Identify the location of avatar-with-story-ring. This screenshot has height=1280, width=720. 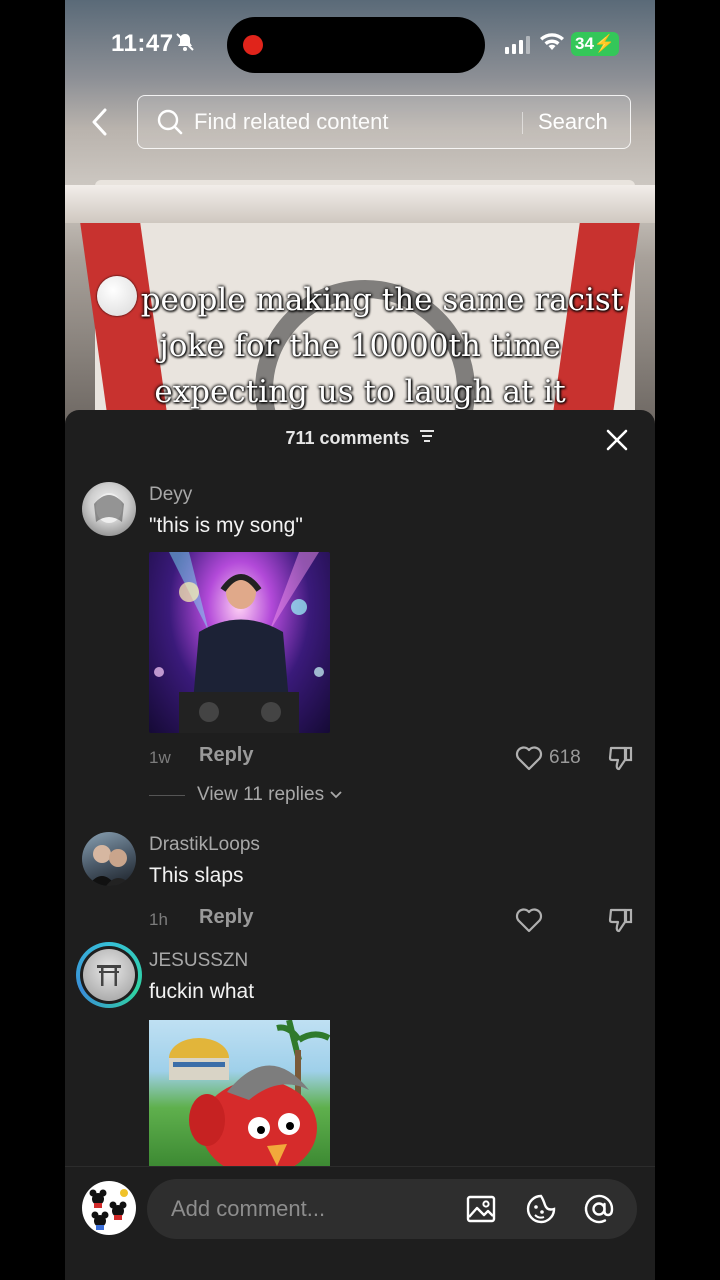
(109, 975).